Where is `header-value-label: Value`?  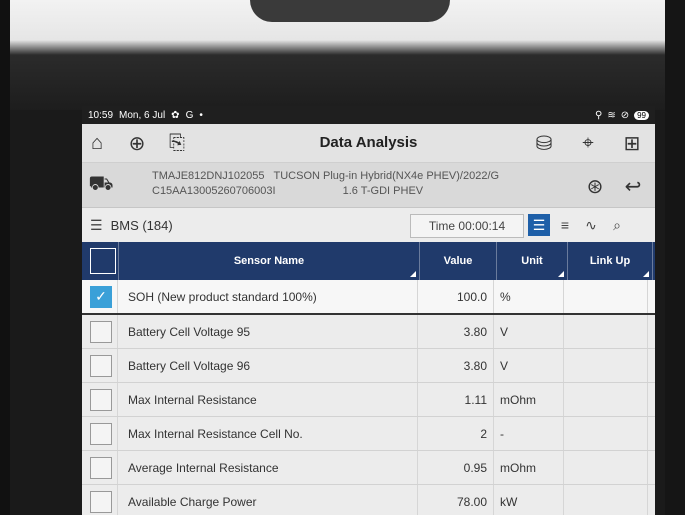
header-value-label: Value is located at coordinates (458, 261).